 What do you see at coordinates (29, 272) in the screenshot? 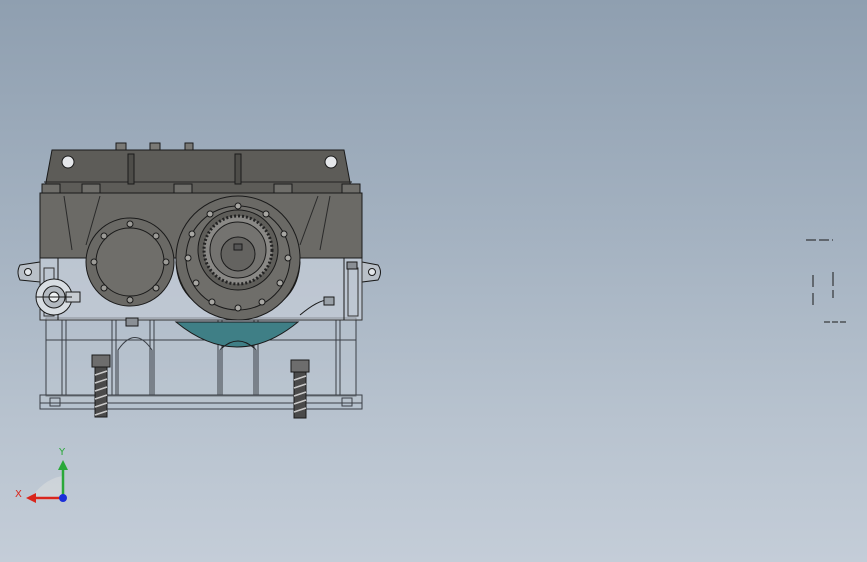
I see `lifting-lug-left` at bounding box center [29, 272].